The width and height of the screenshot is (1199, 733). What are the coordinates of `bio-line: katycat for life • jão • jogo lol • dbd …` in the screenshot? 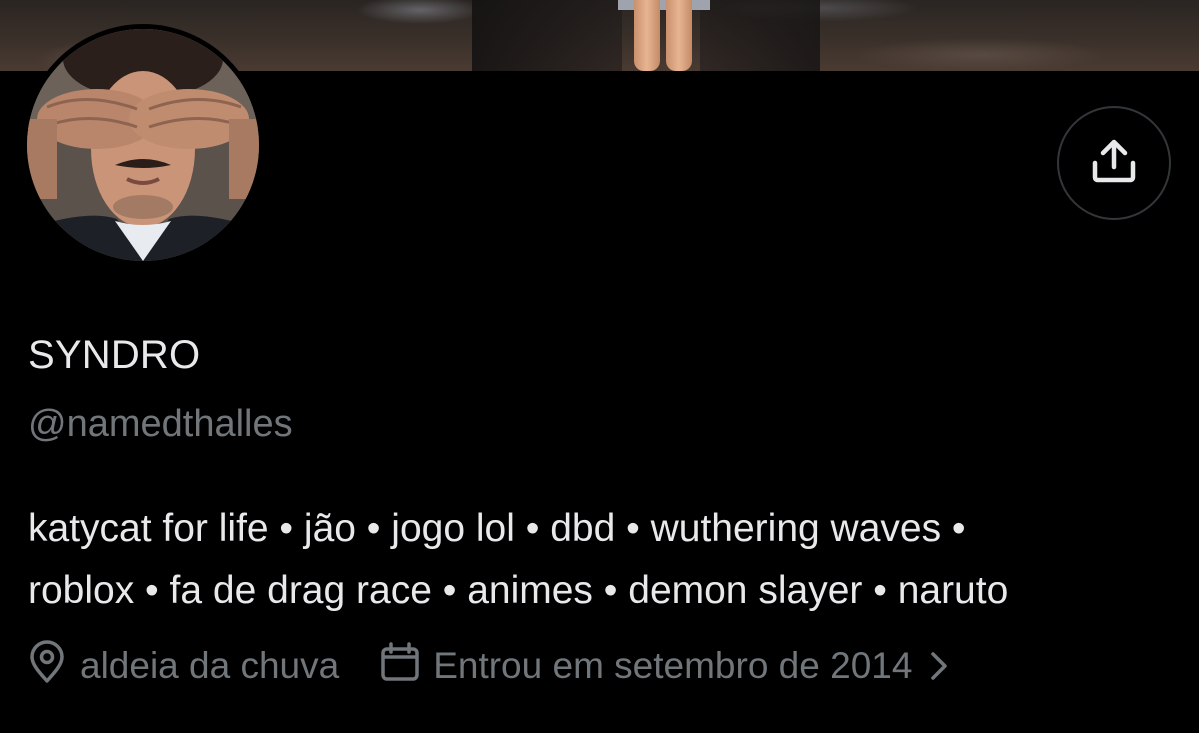 It's located at (497, 528).